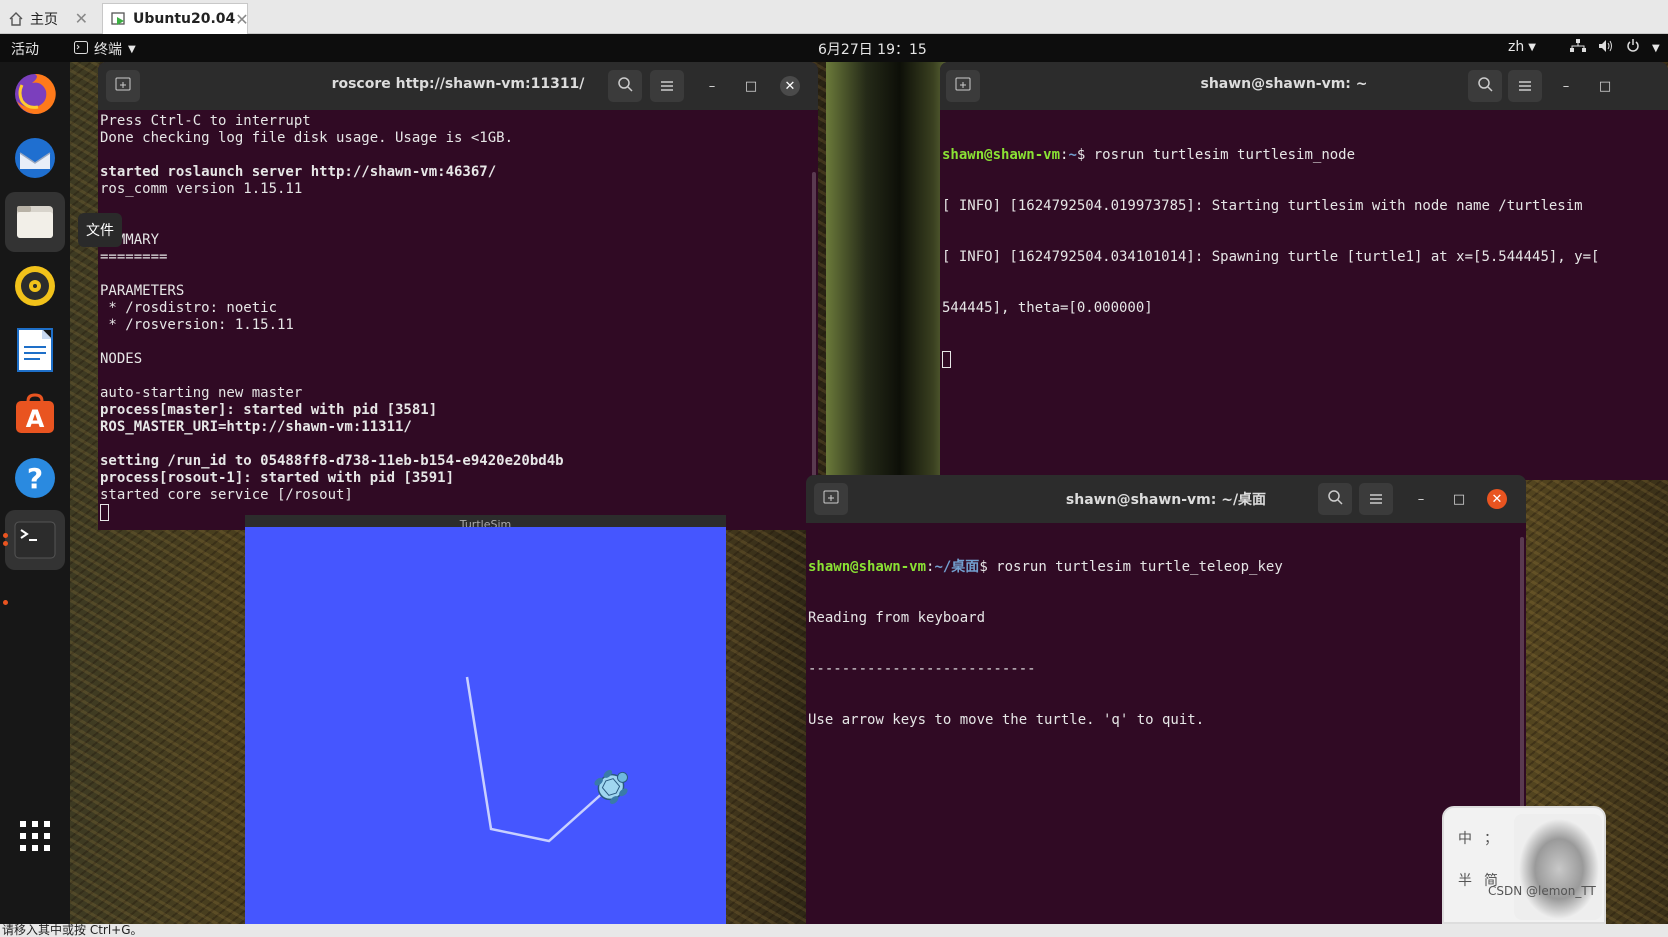 The width and height of the screenshot is (1668, 937). Describe the element at coordinates (269, 410) in the screenshot. I see `output-line: process[master]: started with pid [3581]` at that location.